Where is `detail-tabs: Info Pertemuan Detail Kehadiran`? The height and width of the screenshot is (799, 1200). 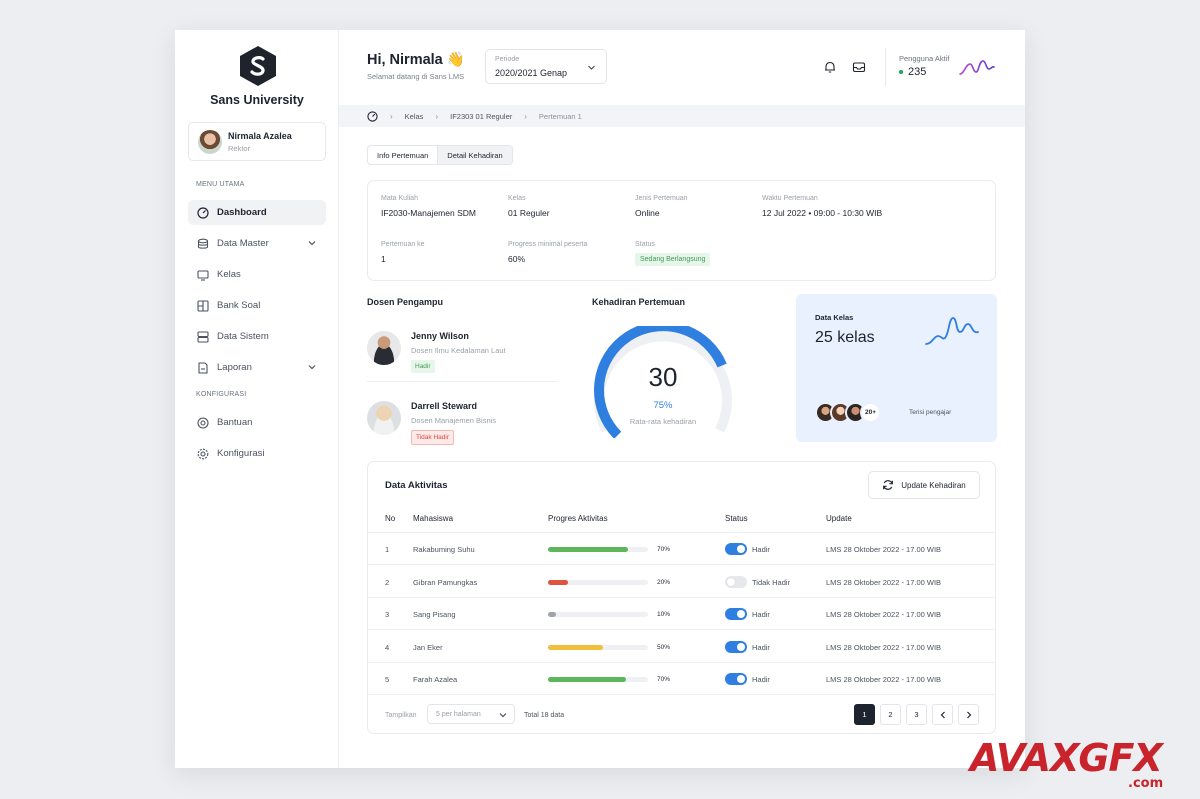
detail-tabs: Info Pertemuan Detail Kehadiran is located at coordinates (440, 155).